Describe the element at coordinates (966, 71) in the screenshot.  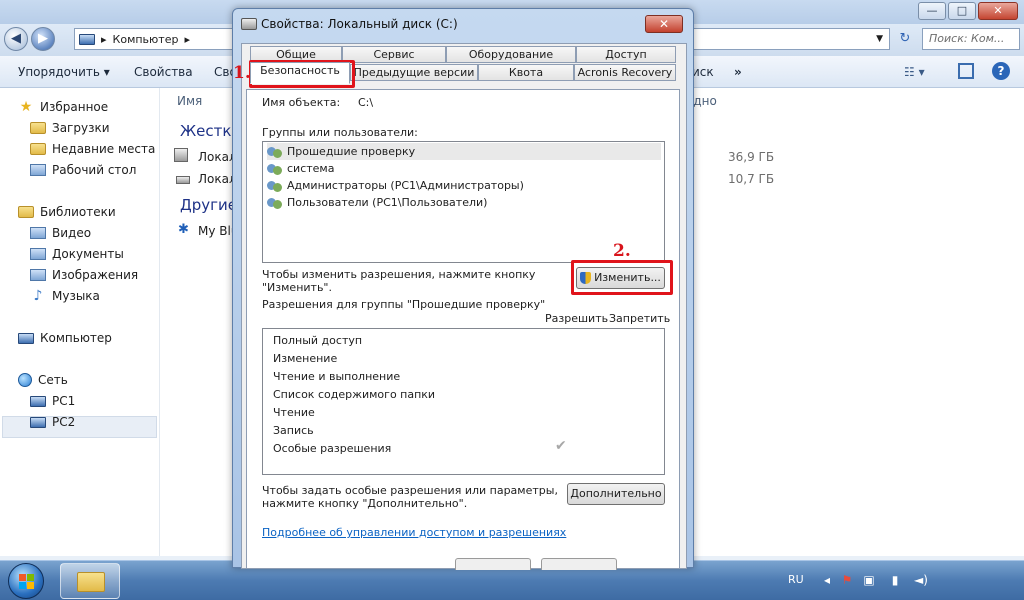
I see `preview-pane-icon` at that location.